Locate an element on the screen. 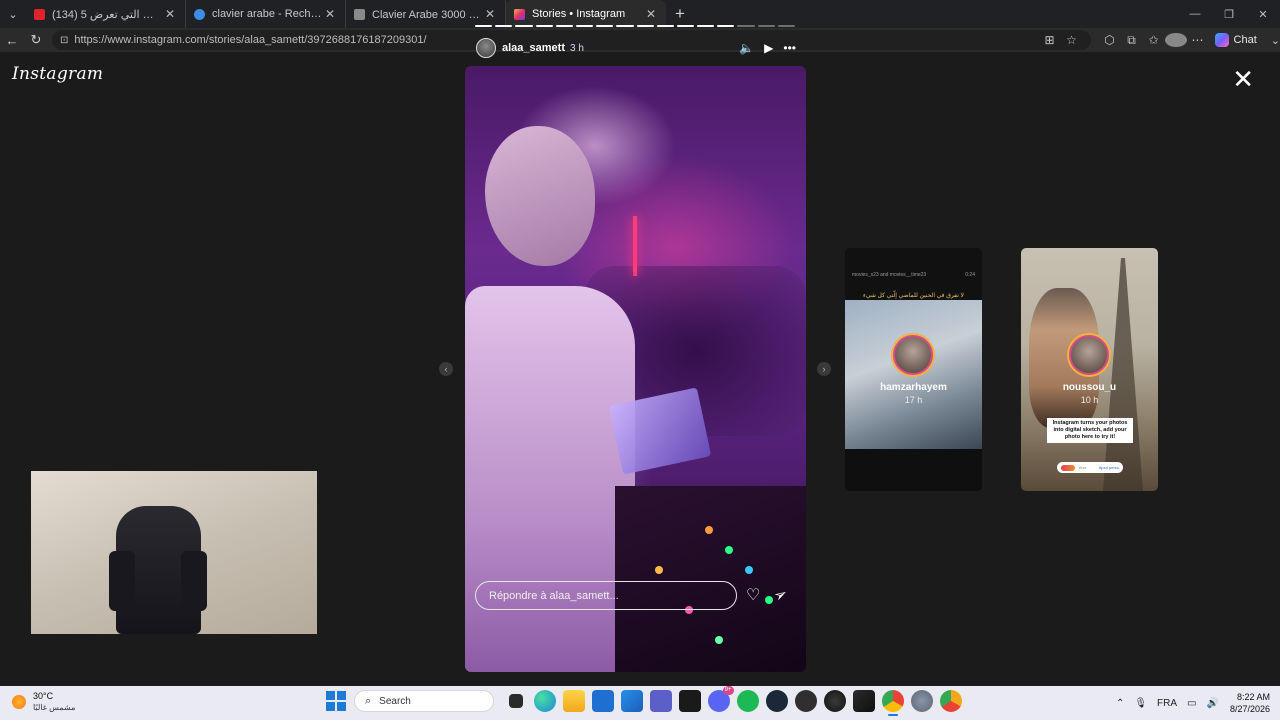 The image size is (1280, 720). search-placeholder: Search is located at coordinates (395, 701).